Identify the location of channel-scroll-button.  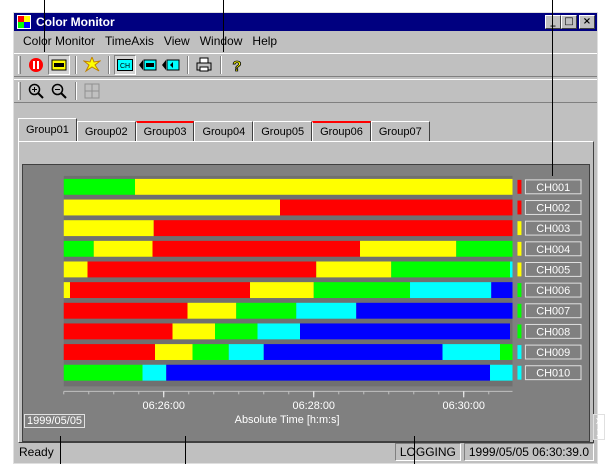
(171, 65).